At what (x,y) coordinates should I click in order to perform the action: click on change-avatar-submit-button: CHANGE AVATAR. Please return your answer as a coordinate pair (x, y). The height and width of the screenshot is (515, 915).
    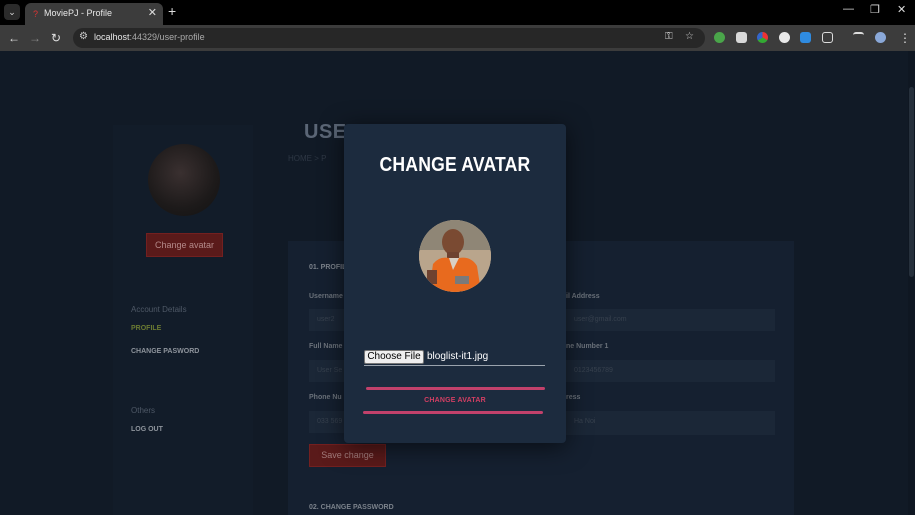
    Looking at the image, I should click on (455, 400).